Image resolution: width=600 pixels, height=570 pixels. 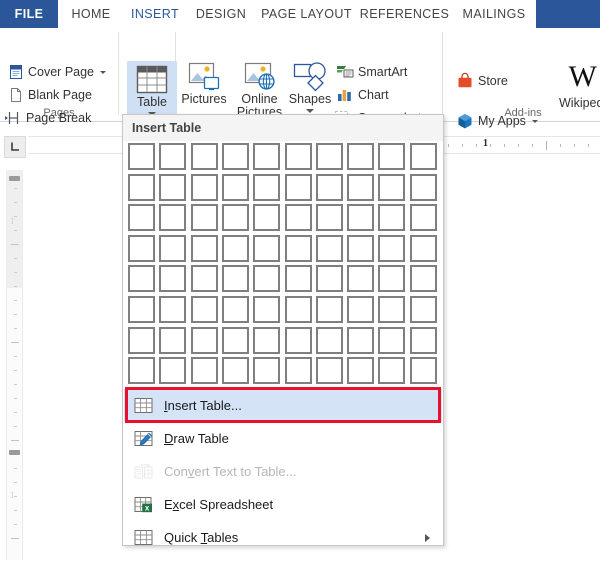 What do you see at coordinates (91, 14) in the screenshot?
I see `tab-home: HOME` at bounding box center [91, 14].